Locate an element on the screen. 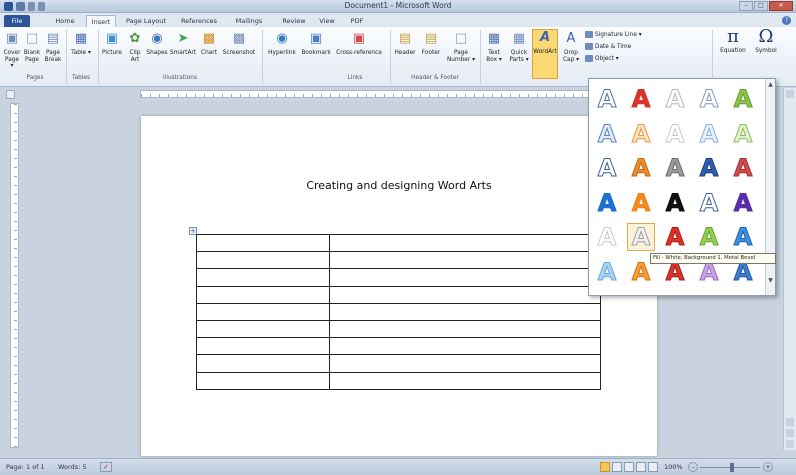  footer-button: ▤ Footer is located at coordinates (431, 44).